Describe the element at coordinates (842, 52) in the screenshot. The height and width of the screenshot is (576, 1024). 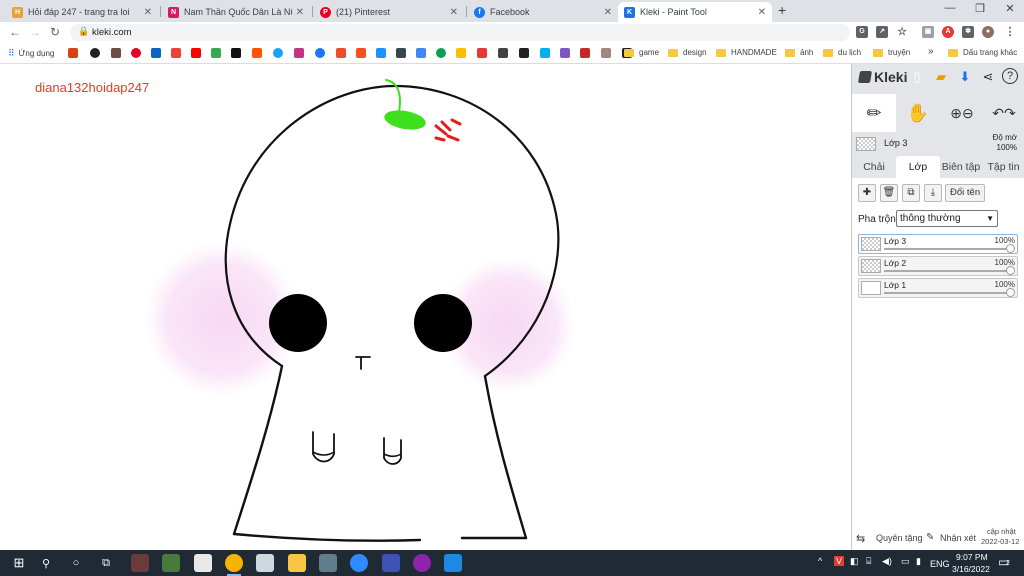
I see `bookmark-folder-dulich: du lịch` at that location.